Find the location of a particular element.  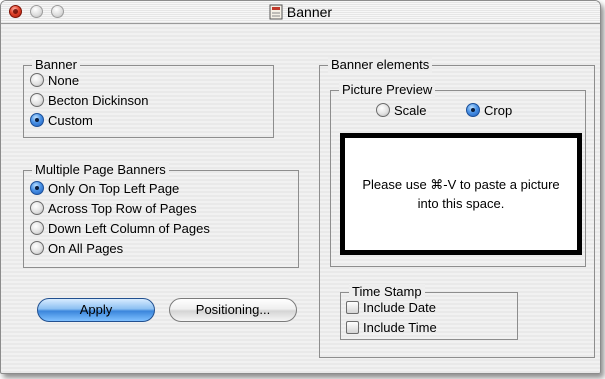

radio-label: Becton Dickinson is located at coordinates (98, 100).